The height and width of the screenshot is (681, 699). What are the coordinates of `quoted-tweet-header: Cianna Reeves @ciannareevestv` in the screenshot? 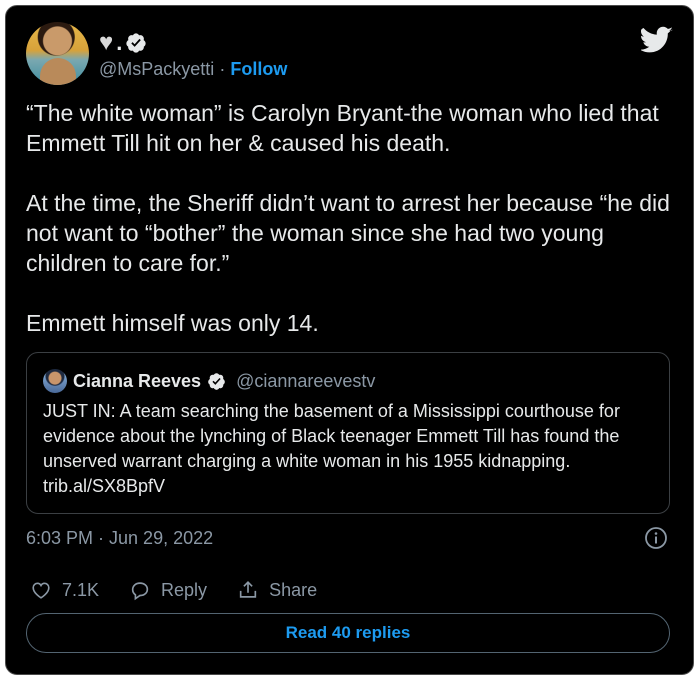 It's located at (209, 381).